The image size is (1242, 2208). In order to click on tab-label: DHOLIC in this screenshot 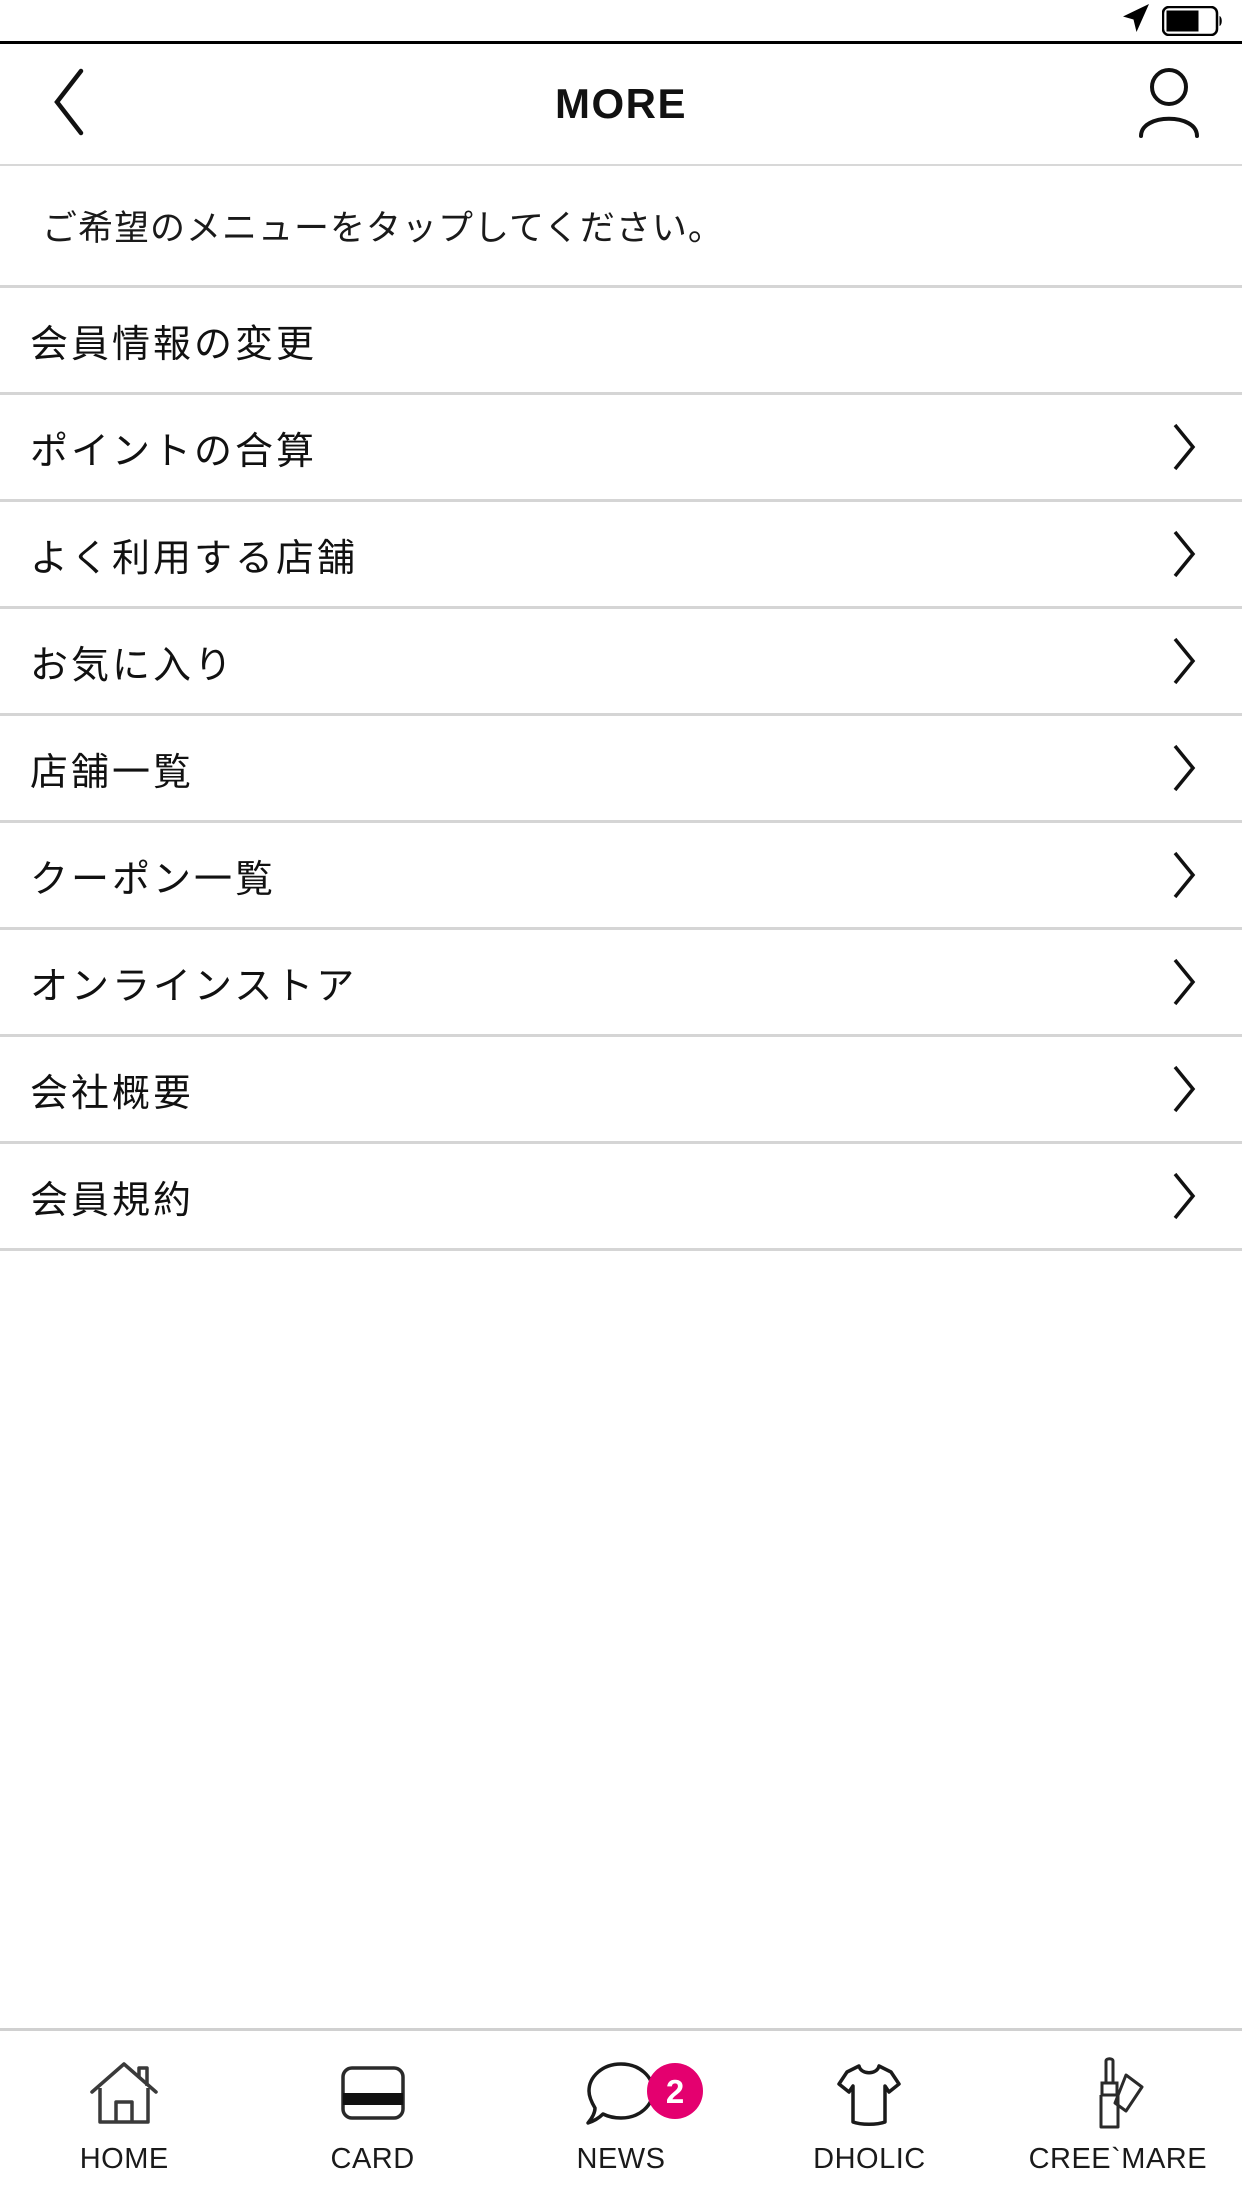, I will do `click(869, 2159)`.